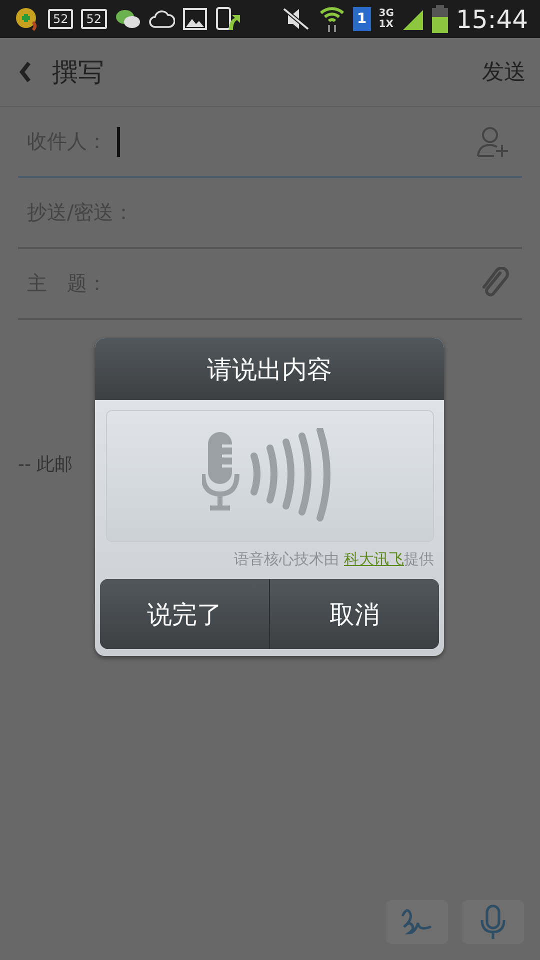  I want to click on voice-input-button, so click(493, 922).